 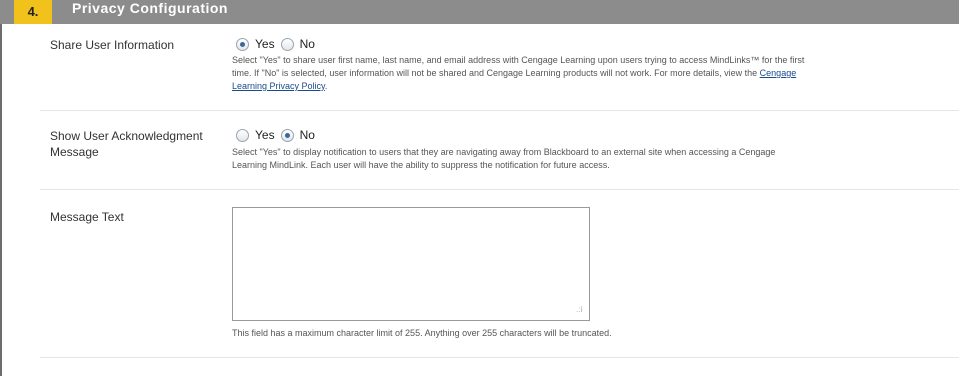 What do you see at coordinates (278, 44) in the screenshot?
I see `share-user-info-radio-group: Yes No` at bounding box center [278, 44].